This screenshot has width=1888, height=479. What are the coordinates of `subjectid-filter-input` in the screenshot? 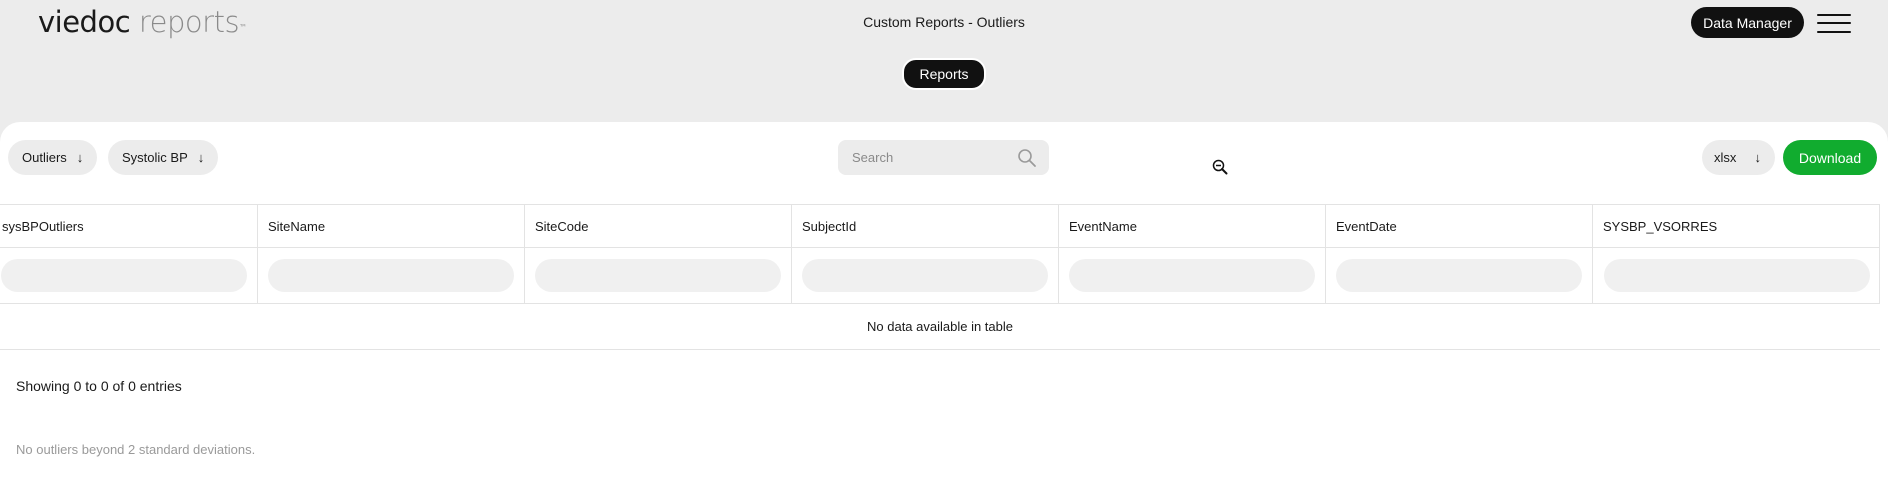 It's located at (925, 275).